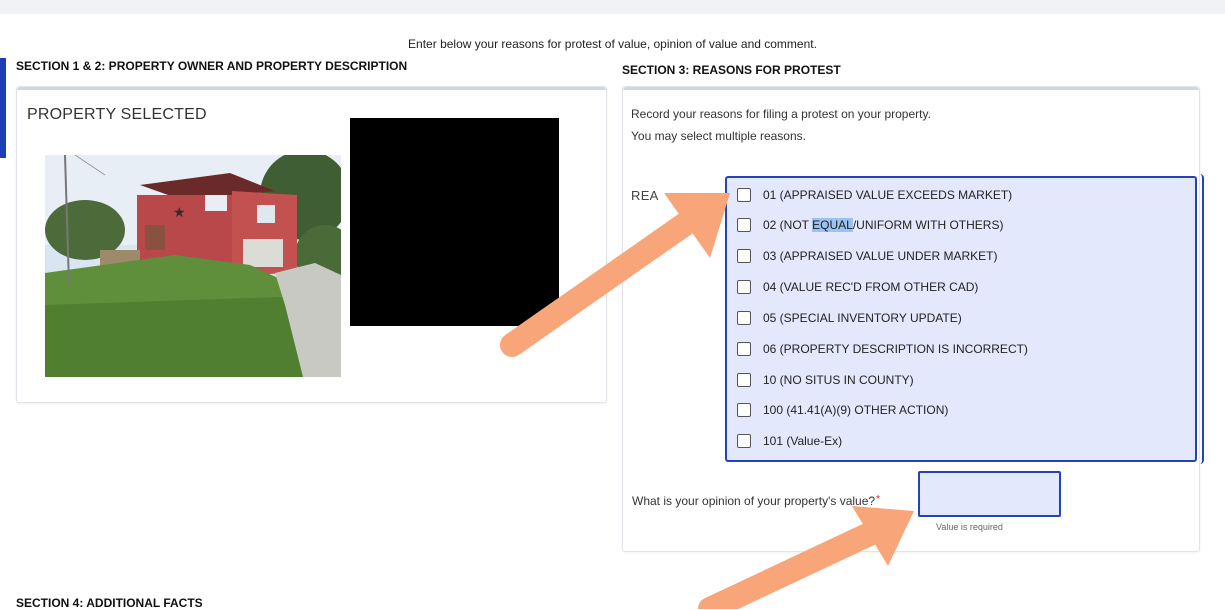 Image resolution: width=1225 pixels, height=610 pixels. What do you see at coordinates (1202, 319) in the screenshot?
I see `reasons-scroll-edge` at bounding box center [1202, 319].